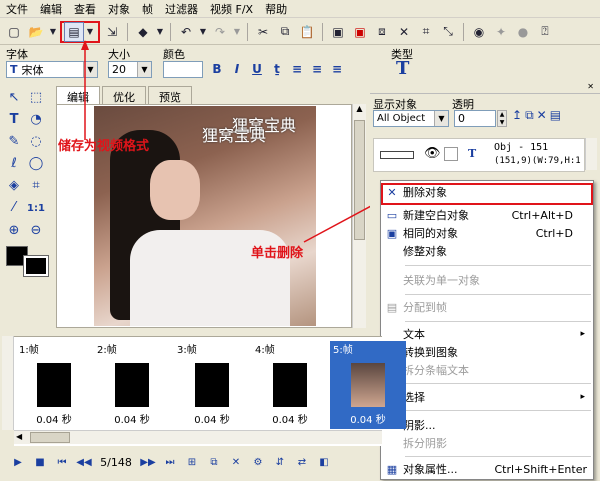 The image size is (600, 481). What do you see at coordinates (17, 9) in the screenshot?
I see `menu-file: 文件` at bounding box center [17, 9].